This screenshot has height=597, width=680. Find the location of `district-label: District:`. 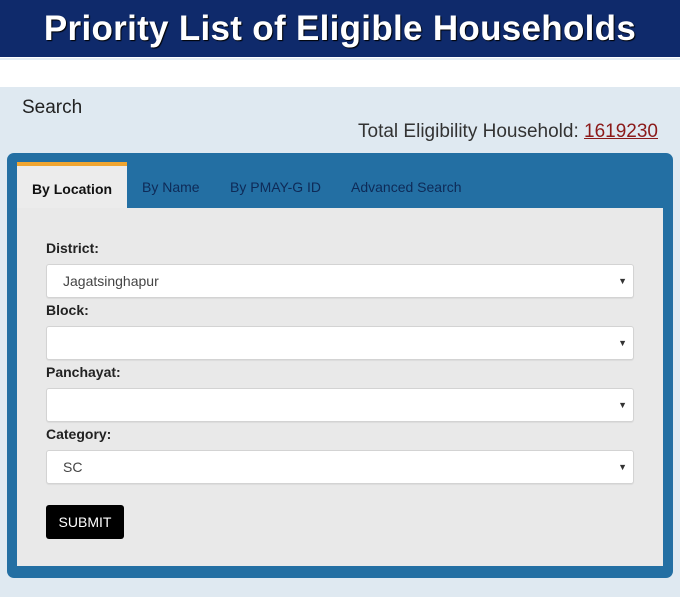

district-label: District: is located at coordinates (72, 248).